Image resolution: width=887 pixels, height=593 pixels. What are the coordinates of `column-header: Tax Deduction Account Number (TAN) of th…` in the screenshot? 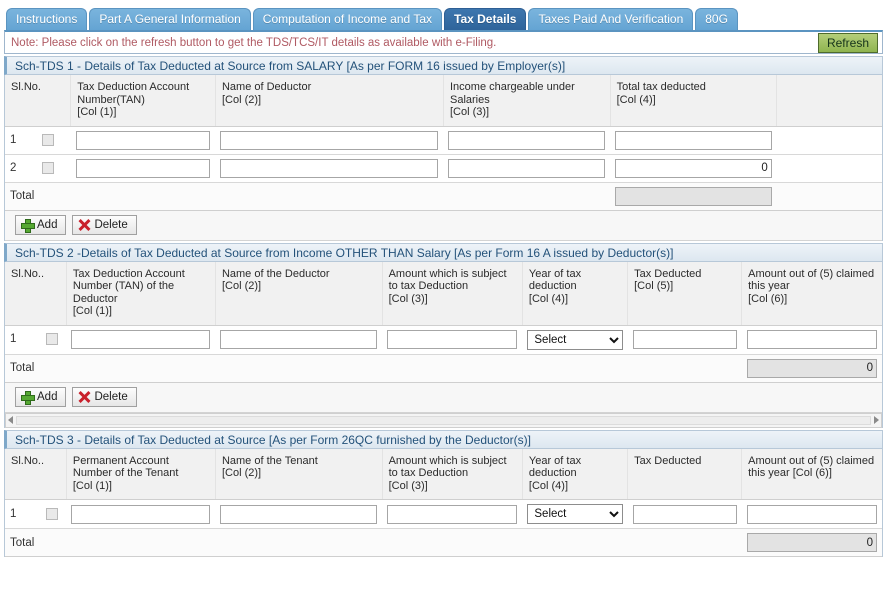 It's located at (141, 293).